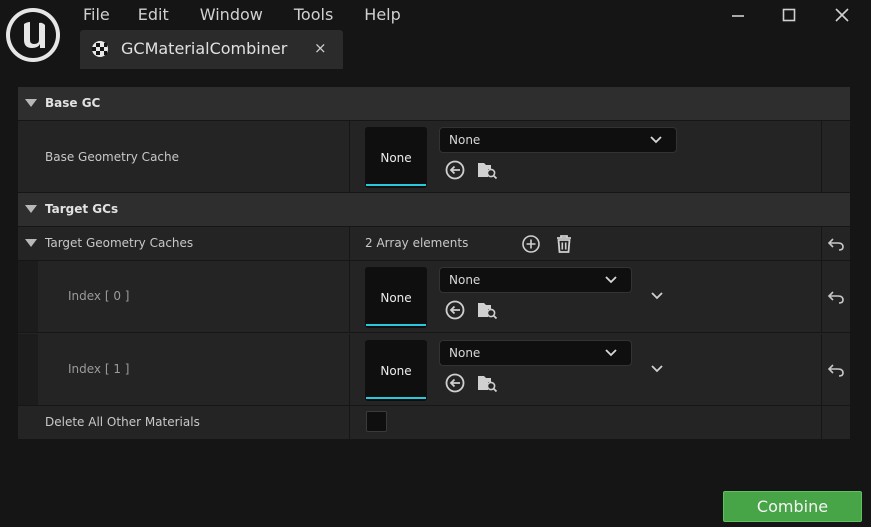 The width and height of the screenshot is (871, 527). Describe the element at coordinates (320, 48) in the screenshot. I see `tab-close-button: ×` at that location.